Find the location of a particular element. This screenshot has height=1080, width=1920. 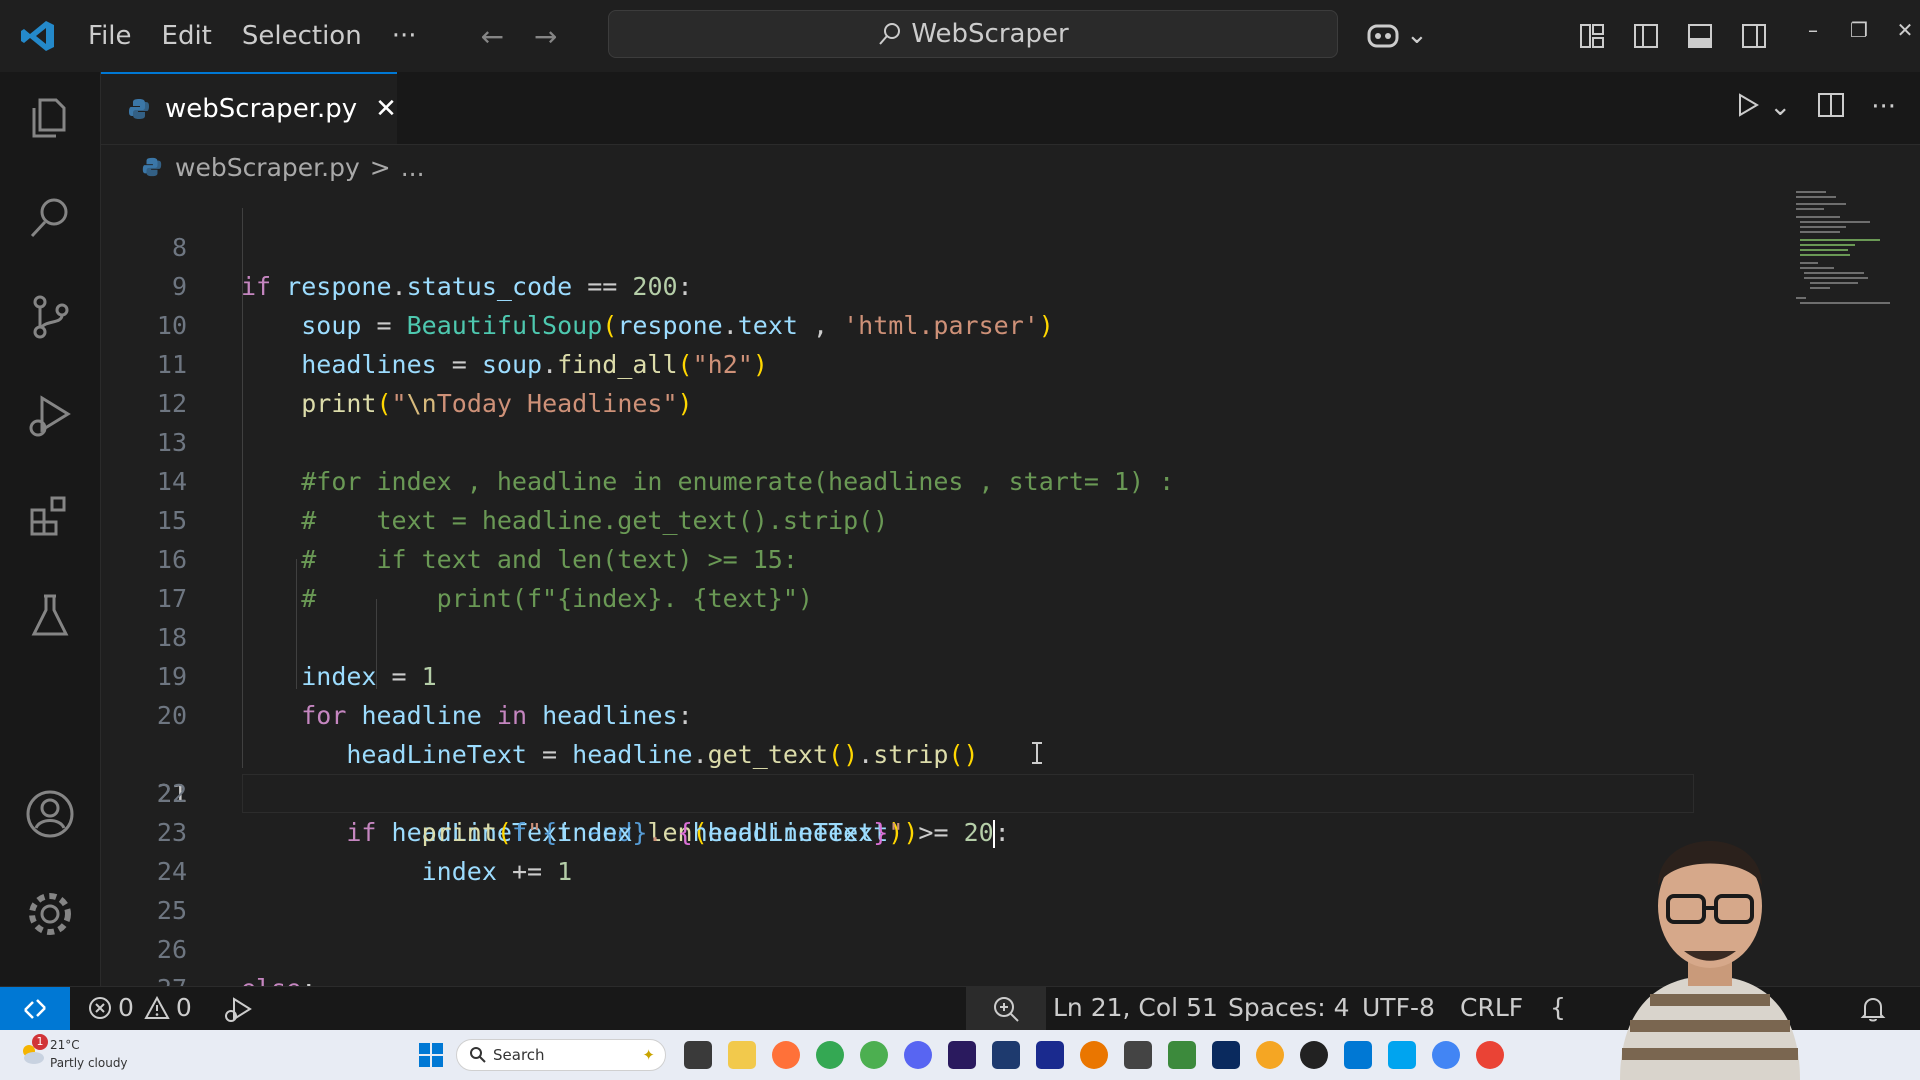

run-debug-icon is located at coordinates (50, 416).